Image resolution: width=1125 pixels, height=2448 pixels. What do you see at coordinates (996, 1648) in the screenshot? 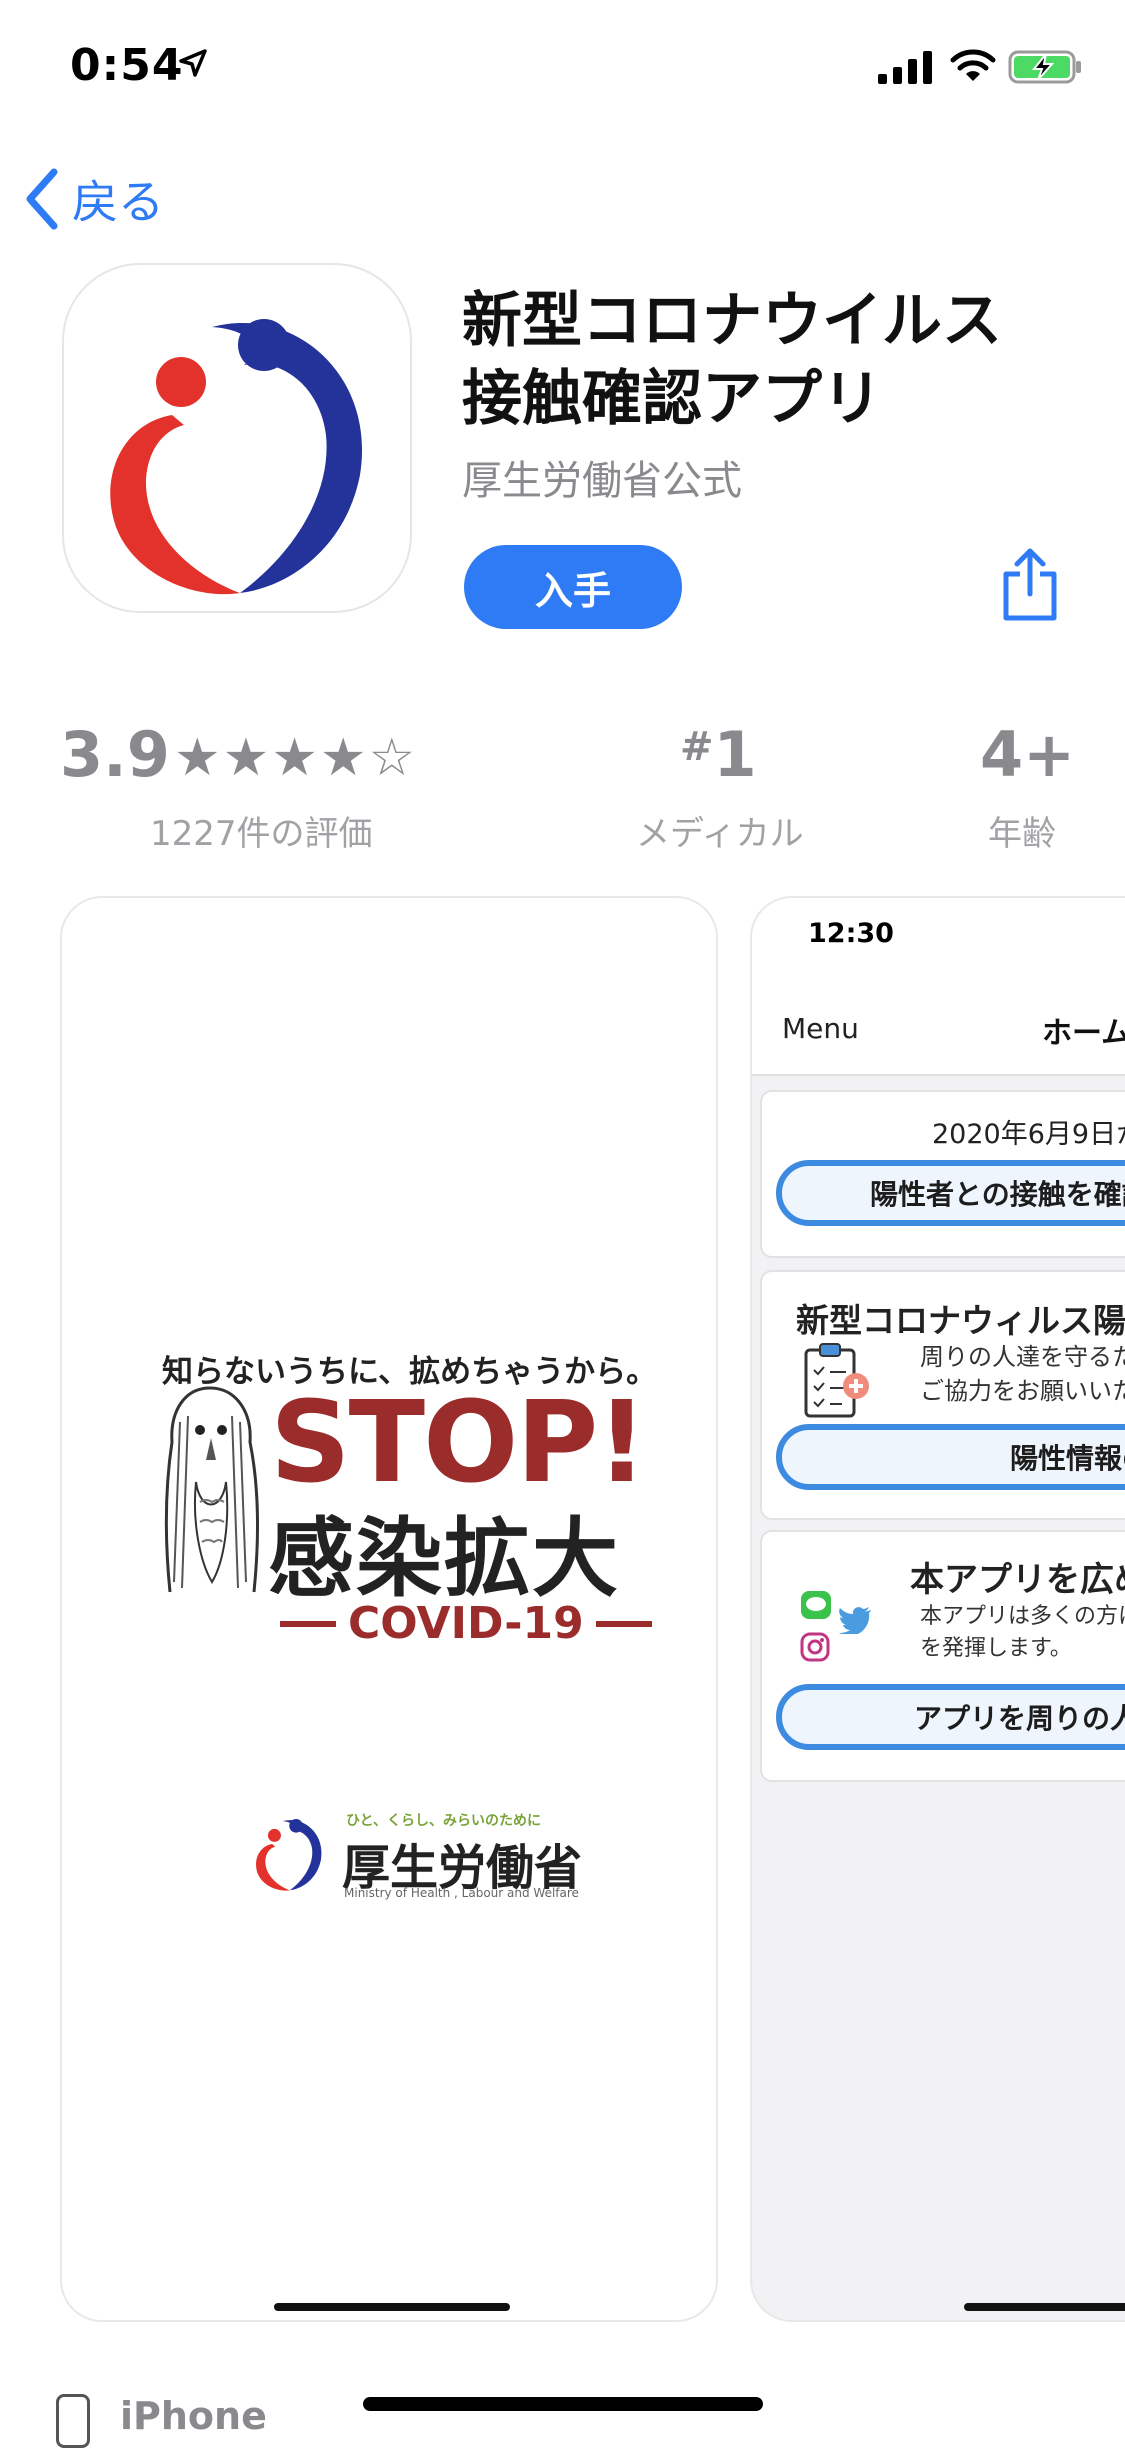
I see `card-text-line2: を発揮します。` at bounding box center [996, 1648].